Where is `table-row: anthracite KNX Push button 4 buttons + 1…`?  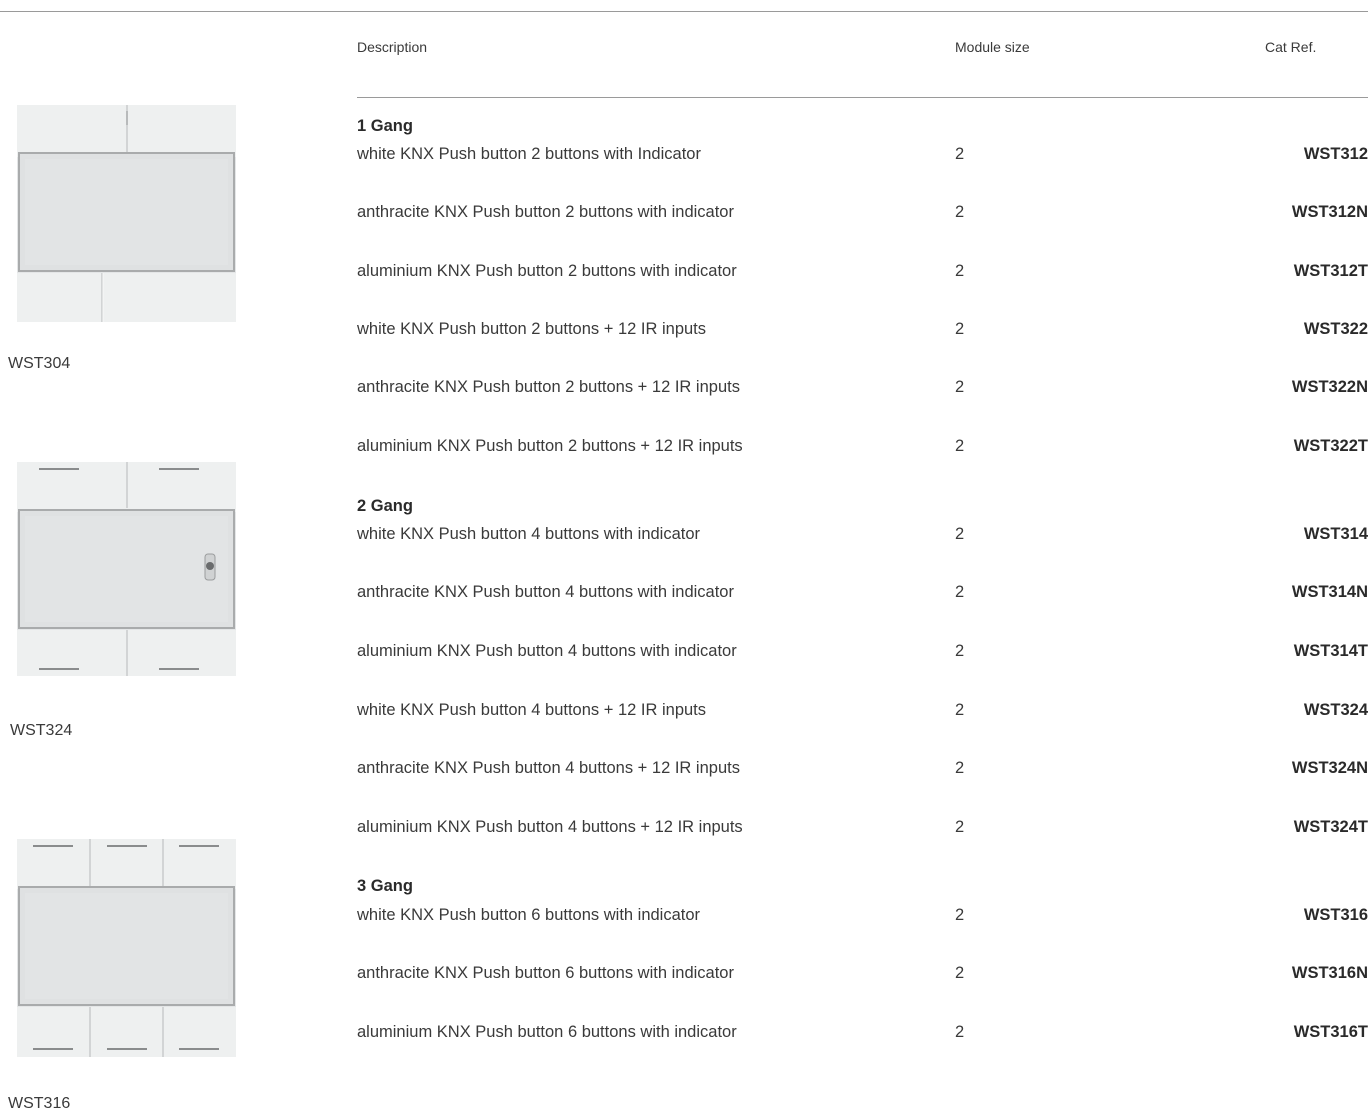 table-row: anthracite KNX Push button 4 buttons + 1… is located at coordinates (862, 769).